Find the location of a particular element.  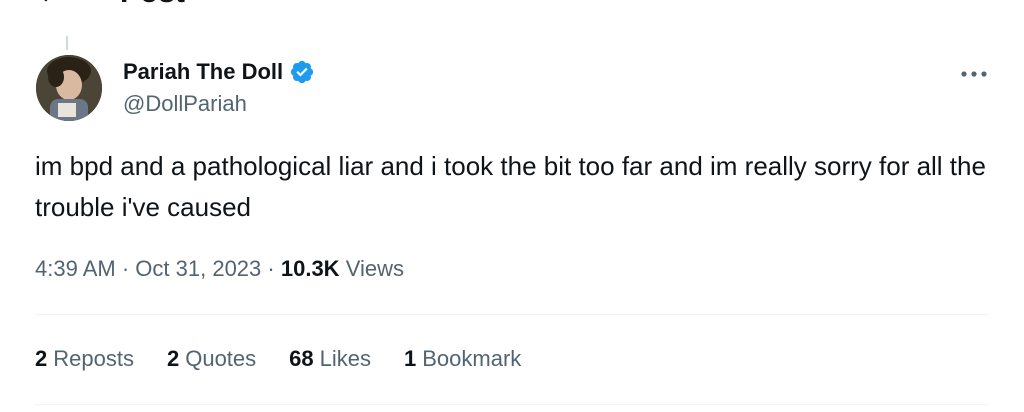

more-options-button is located at coordinates (974, 74).